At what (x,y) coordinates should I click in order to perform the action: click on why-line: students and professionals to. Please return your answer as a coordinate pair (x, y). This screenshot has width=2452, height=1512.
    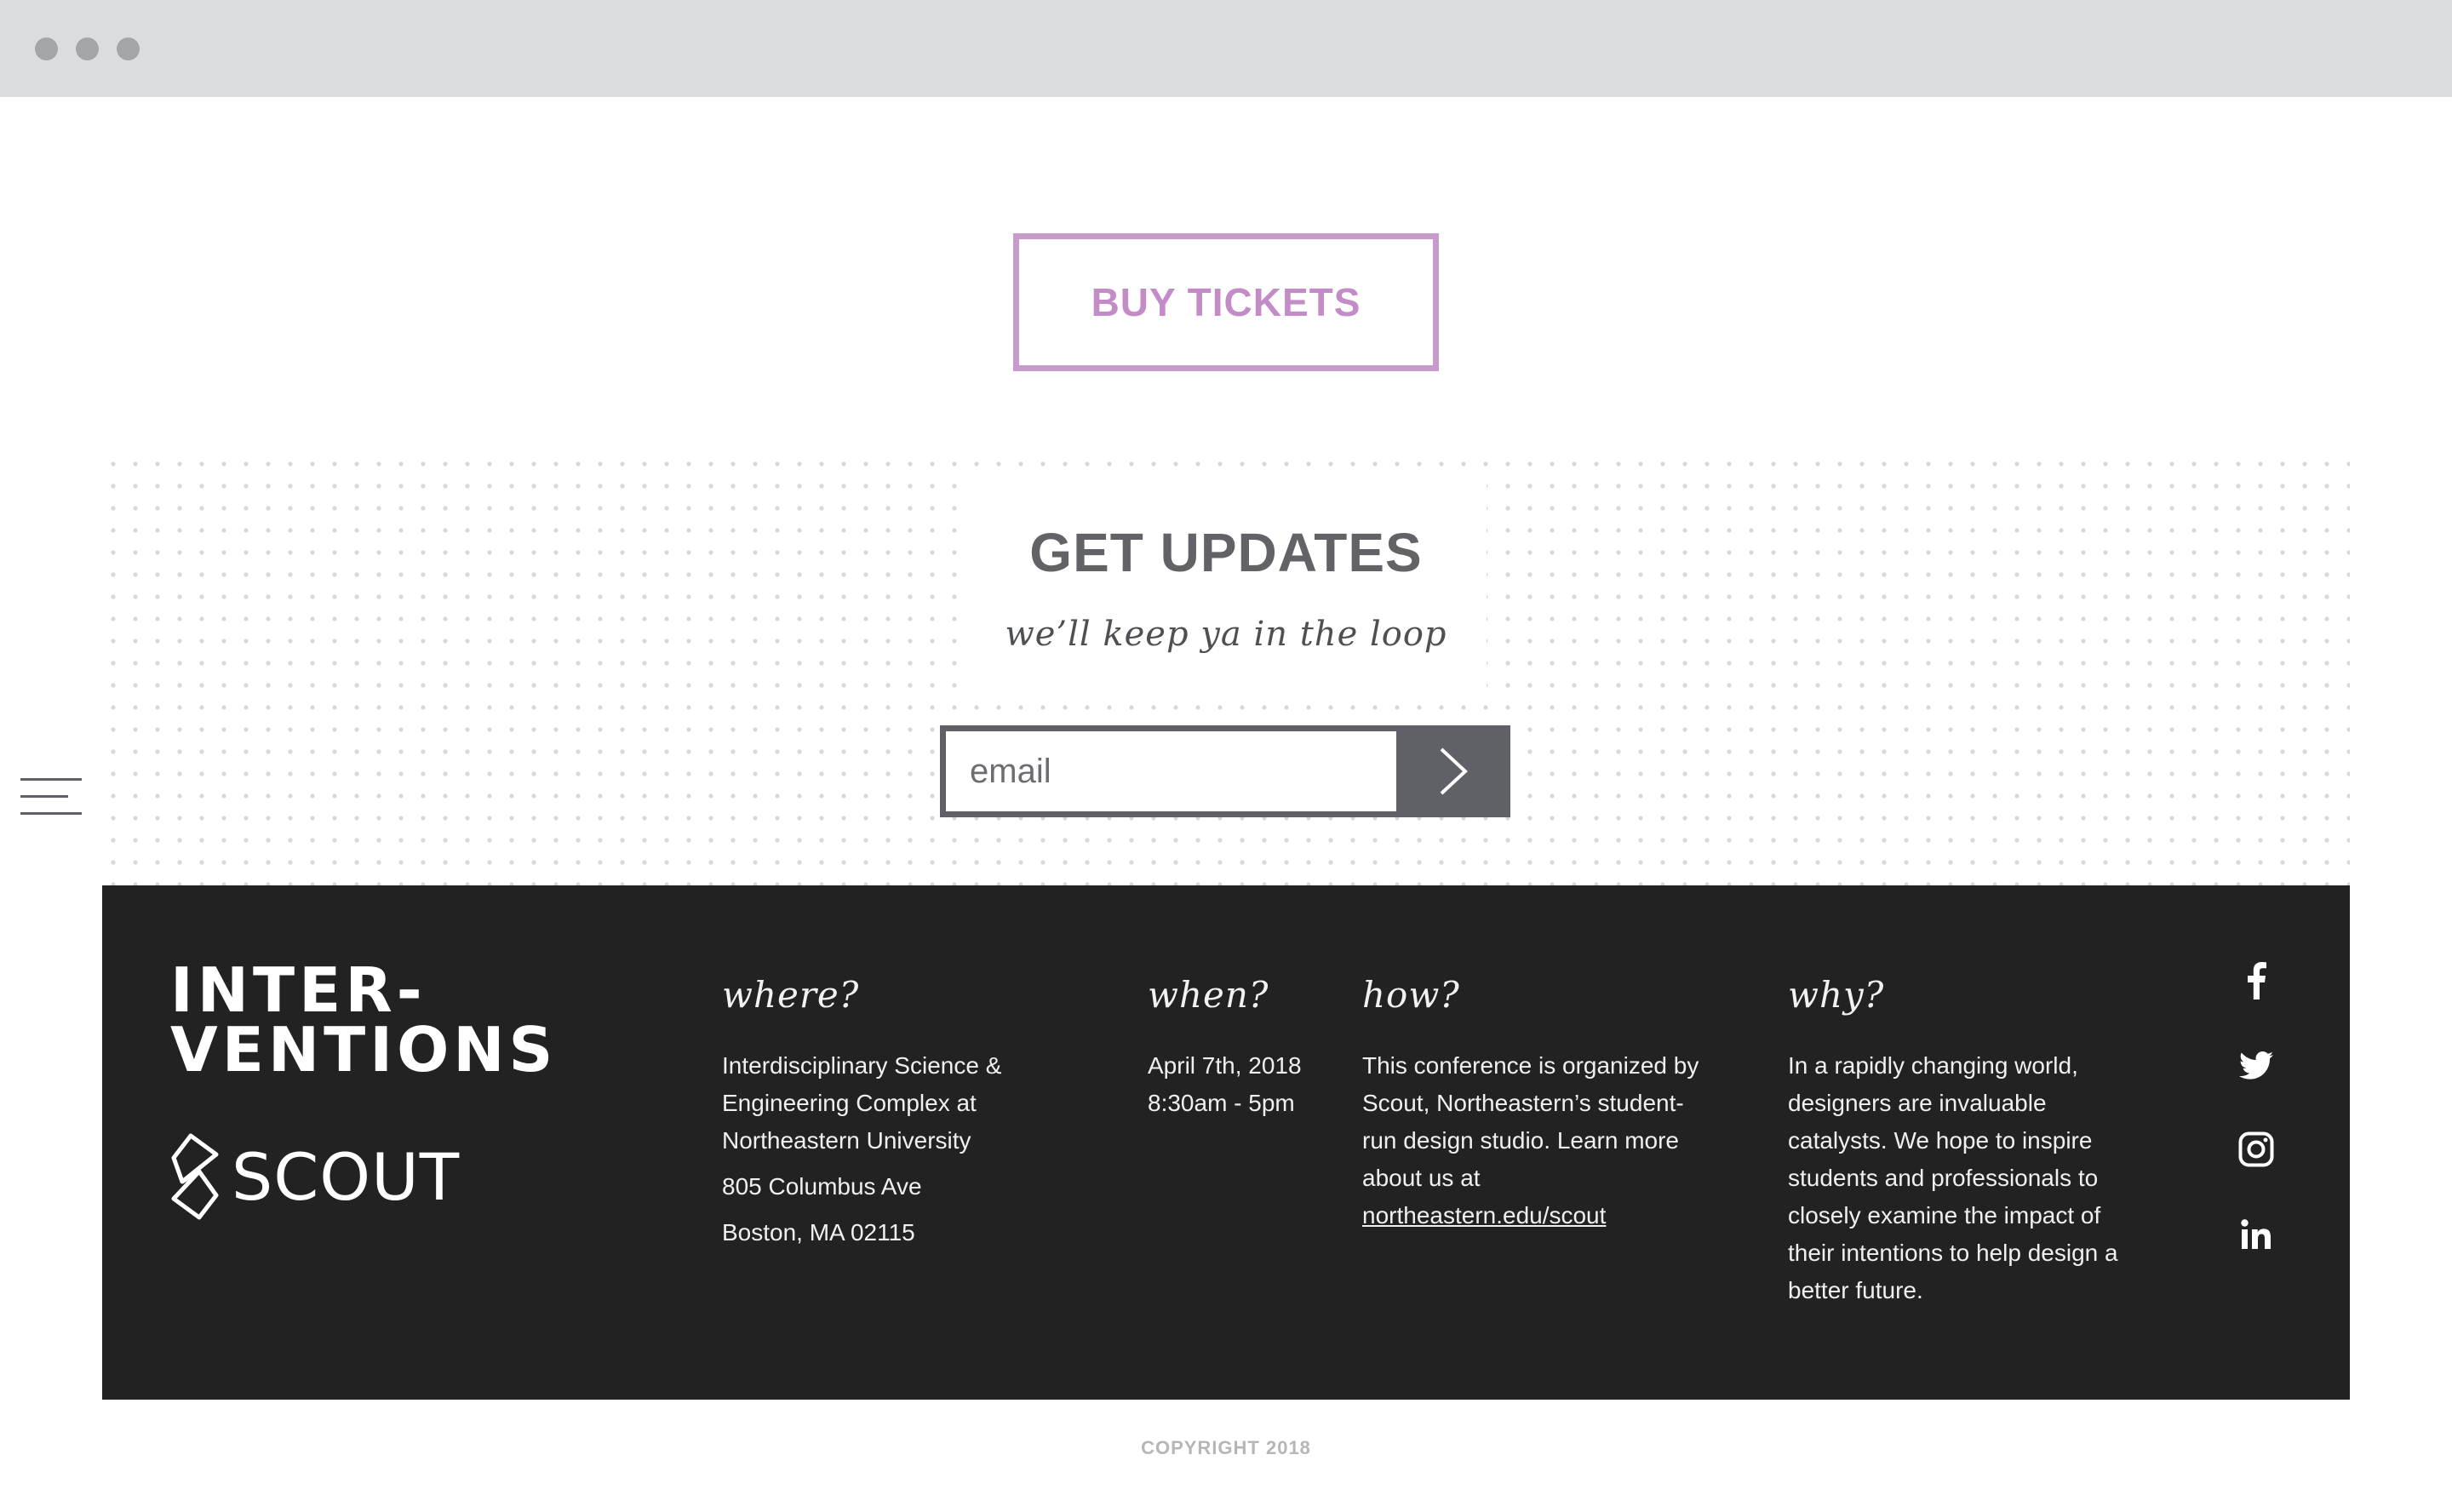
    Looking at the image, I should click on (1943, 1178).